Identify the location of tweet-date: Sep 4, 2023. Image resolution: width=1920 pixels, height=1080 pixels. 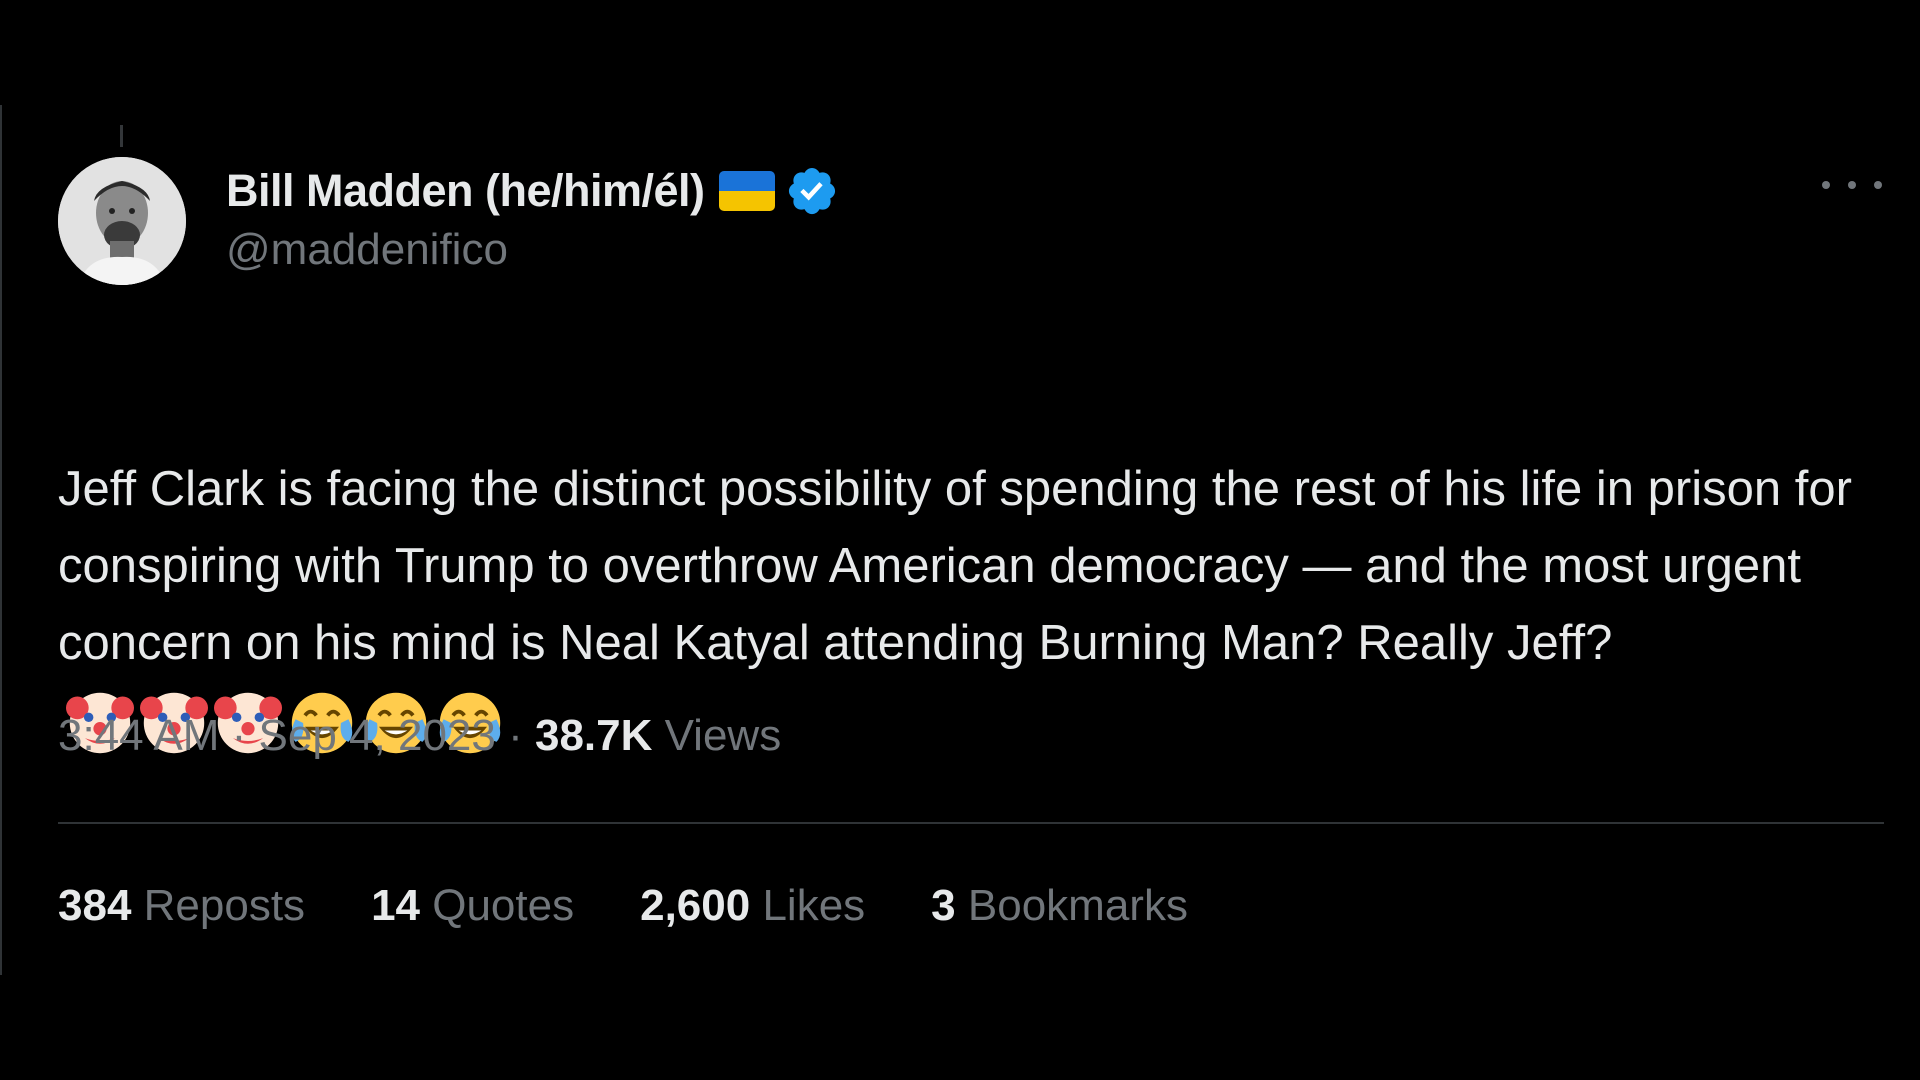
(377, 735).